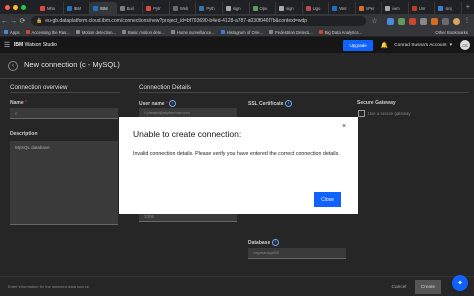 The width and height of the screenshot is (474, 296). Describe the element at coordinates (7, 45) in the screenshot. I see `hamburger-icon: ☰` at that location.